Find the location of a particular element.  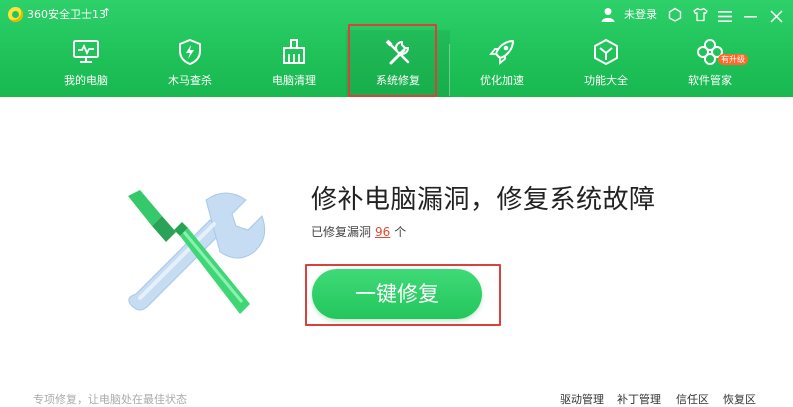

nav-label: 软件管家 is located at coordinates (710, 80).